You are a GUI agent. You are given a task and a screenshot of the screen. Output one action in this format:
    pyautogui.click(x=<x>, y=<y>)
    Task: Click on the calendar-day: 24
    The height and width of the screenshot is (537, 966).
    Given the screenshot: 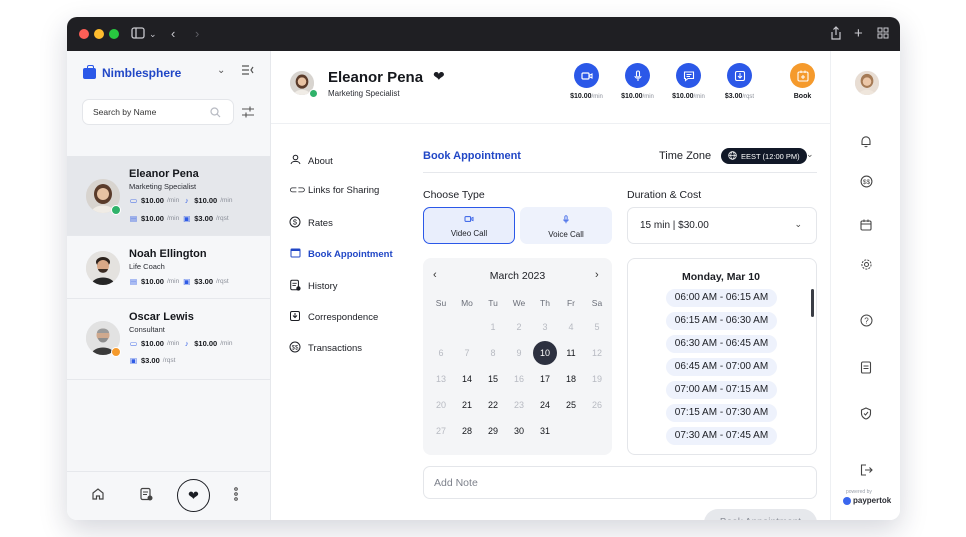 What is the action you would take?
    pyautogui.click(x=545, y=405)
    